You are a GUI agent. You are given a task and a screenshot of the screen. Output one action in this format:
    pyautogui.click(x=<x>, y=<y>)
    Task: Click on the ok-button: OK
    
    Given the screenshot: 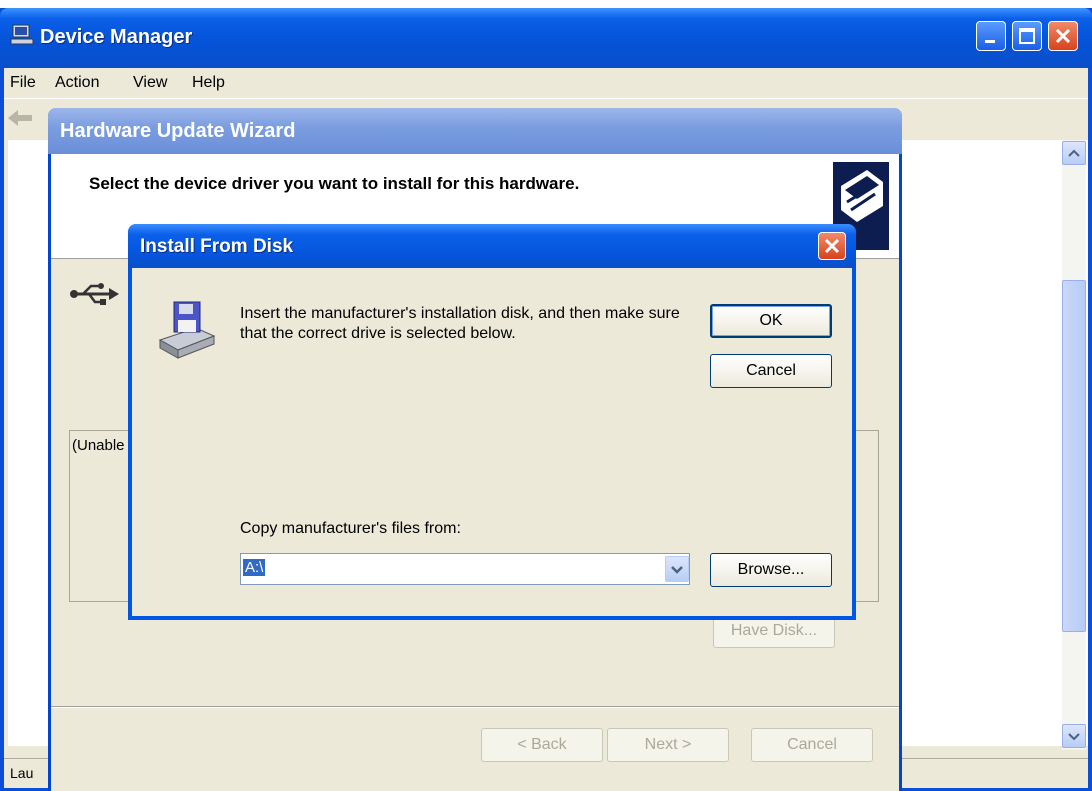 What is the action you would take?
    pyautogui.click(x=771, y=321)
    